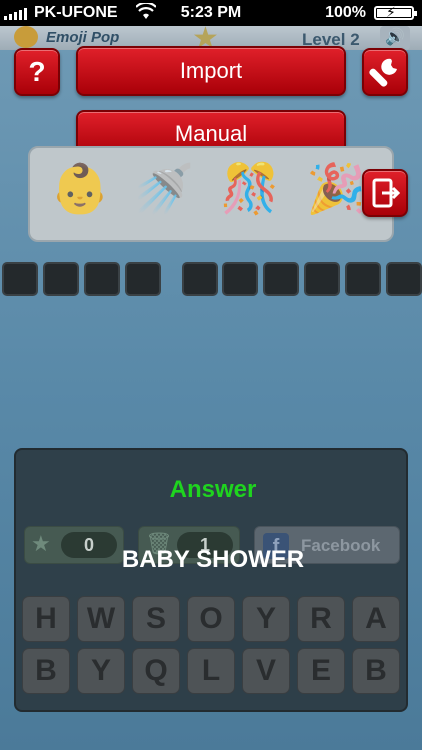  I want to click on import-button: Import, so click(211, 71).